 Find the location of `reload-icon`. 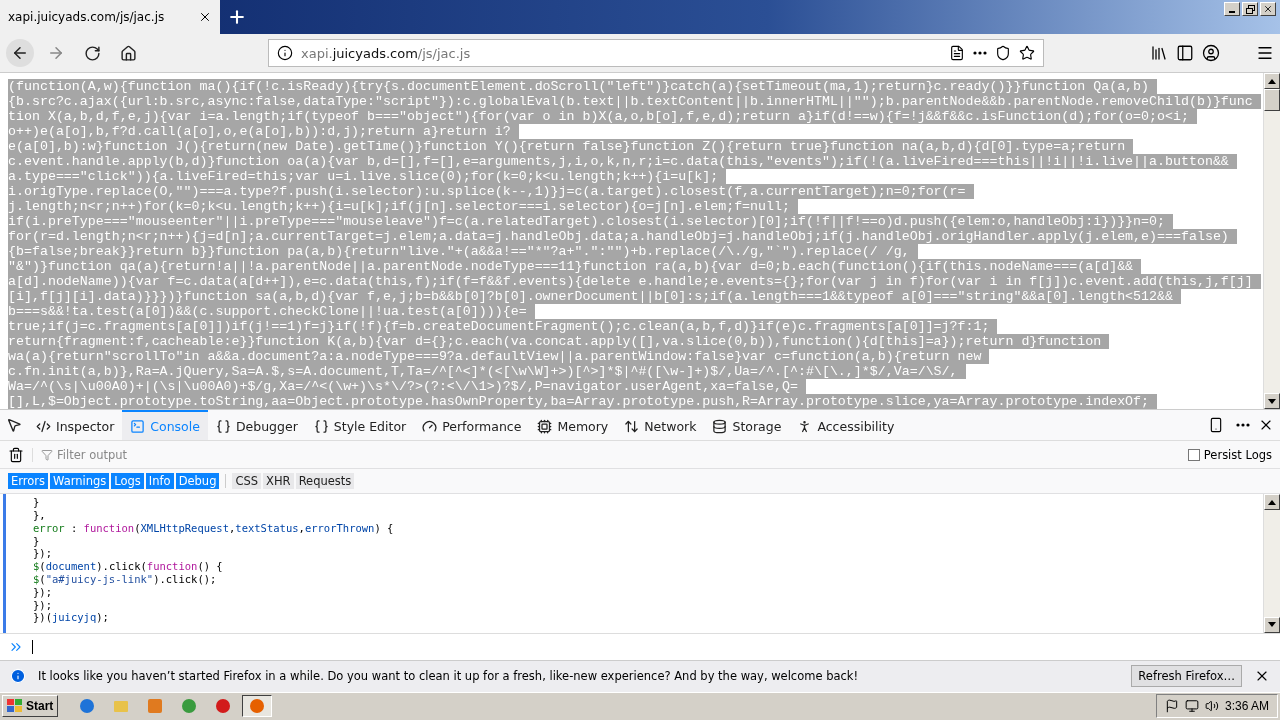

reload-icon is located at coordinates (92, 53).